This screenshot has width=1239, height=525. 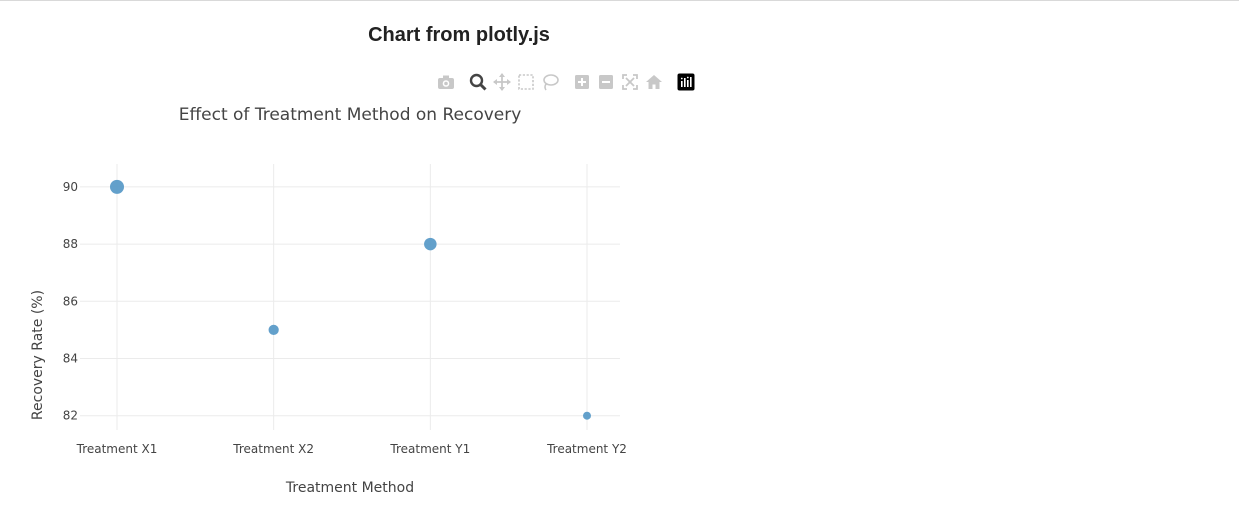 What do you see at coordinates (459, 35) in the screenshot?
I see `page-title: Chart from plotly.js` at bounding box center [459, 35].